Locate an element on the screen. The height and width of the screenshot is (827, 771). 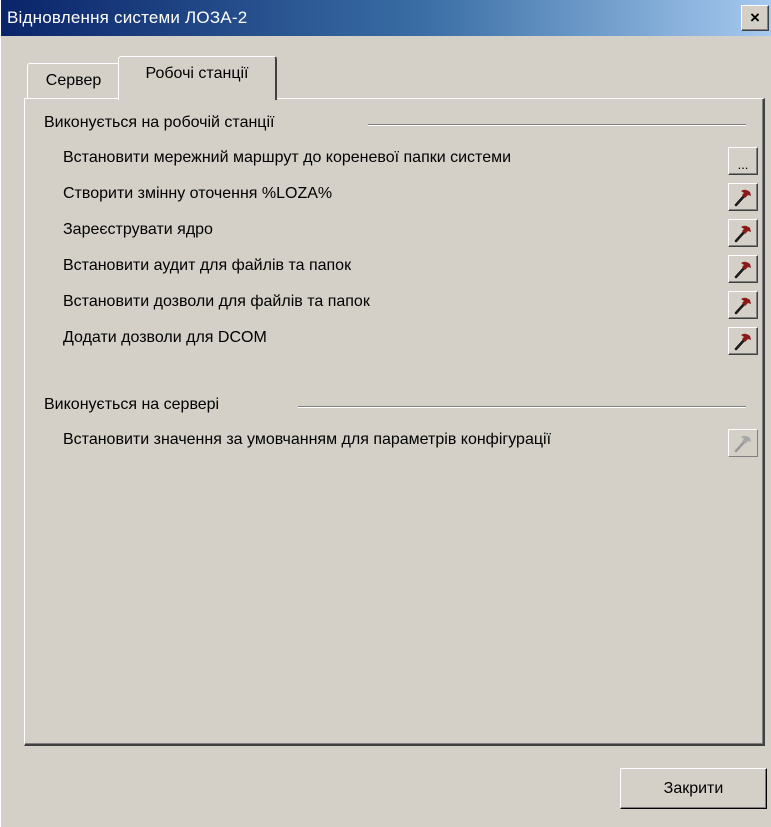
close-icon: × is located at coordinates (755, 17).